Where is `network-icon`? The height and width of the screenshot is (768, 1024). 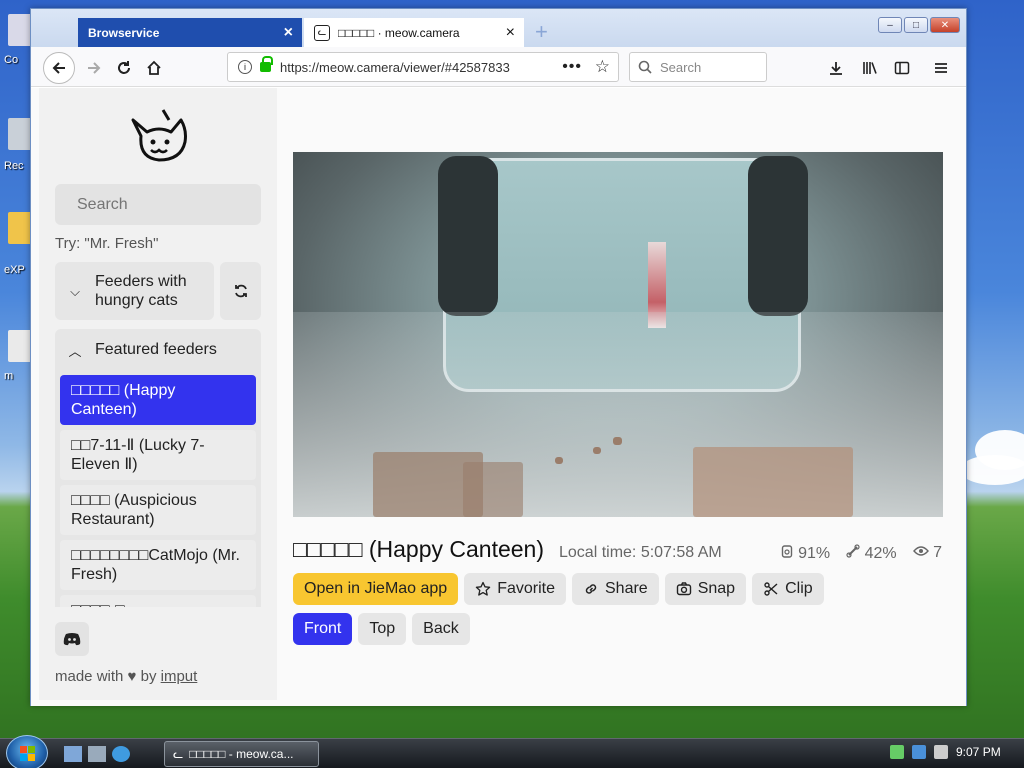 network-icon is located at coordinates (919, 752).